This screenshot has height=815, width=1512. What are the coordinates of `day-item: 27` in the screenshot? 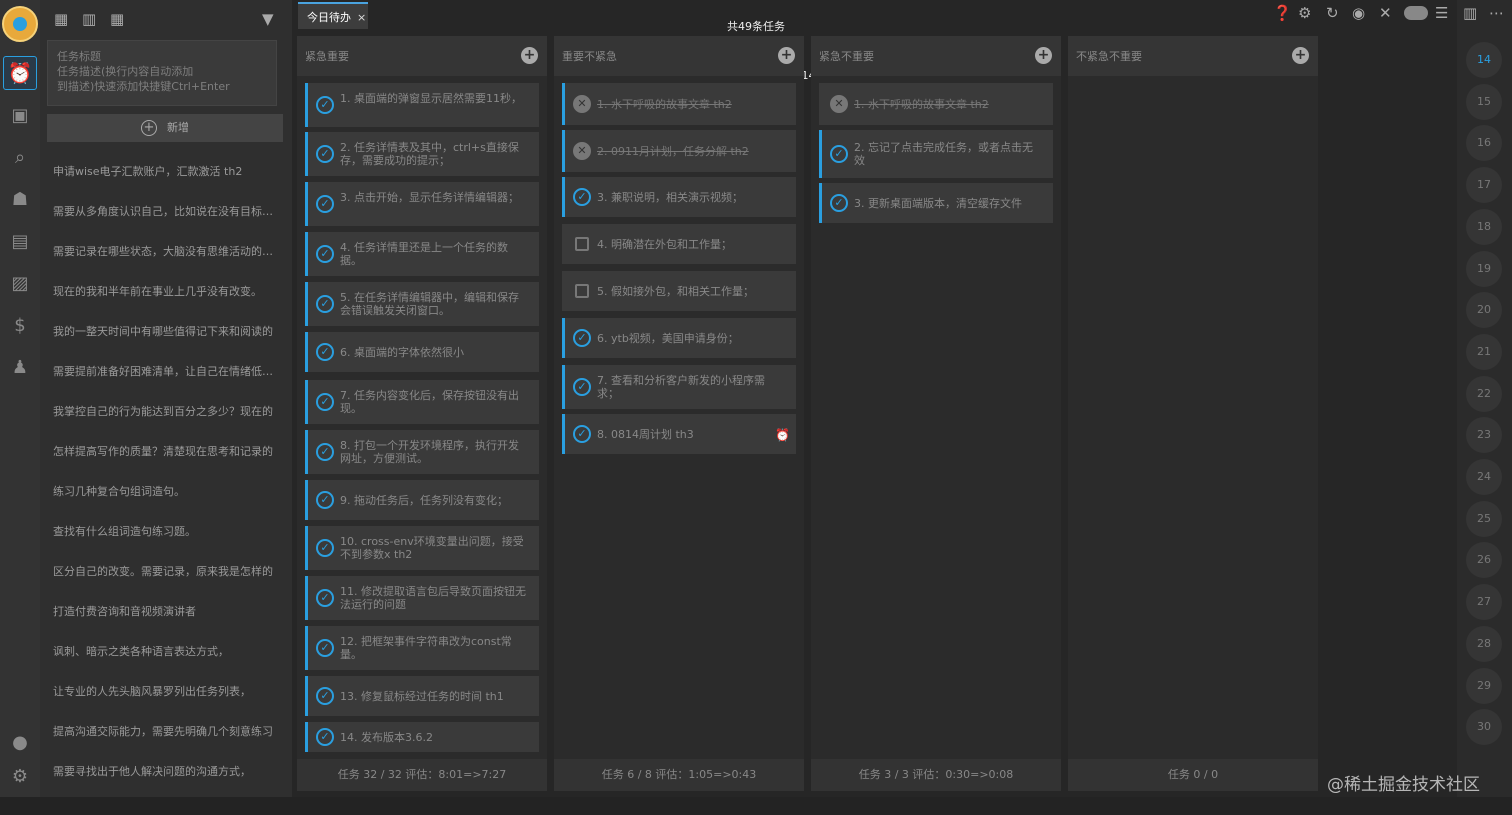 It's located at (1484, 602).